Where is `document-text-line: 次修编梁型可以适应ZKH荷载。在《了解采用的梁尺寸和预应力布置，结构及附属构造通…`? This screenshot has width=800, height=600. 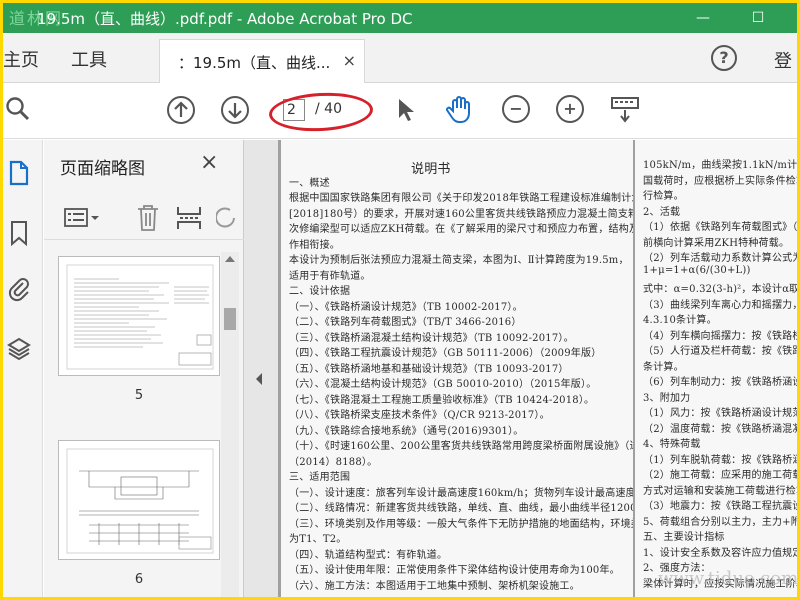
document-text-line: 次修编梁型可以适应ZKH荷载。在《了解采用的梁尺寸和预应力布置，结构及附属构造通… is located at coordinates (461, 229).